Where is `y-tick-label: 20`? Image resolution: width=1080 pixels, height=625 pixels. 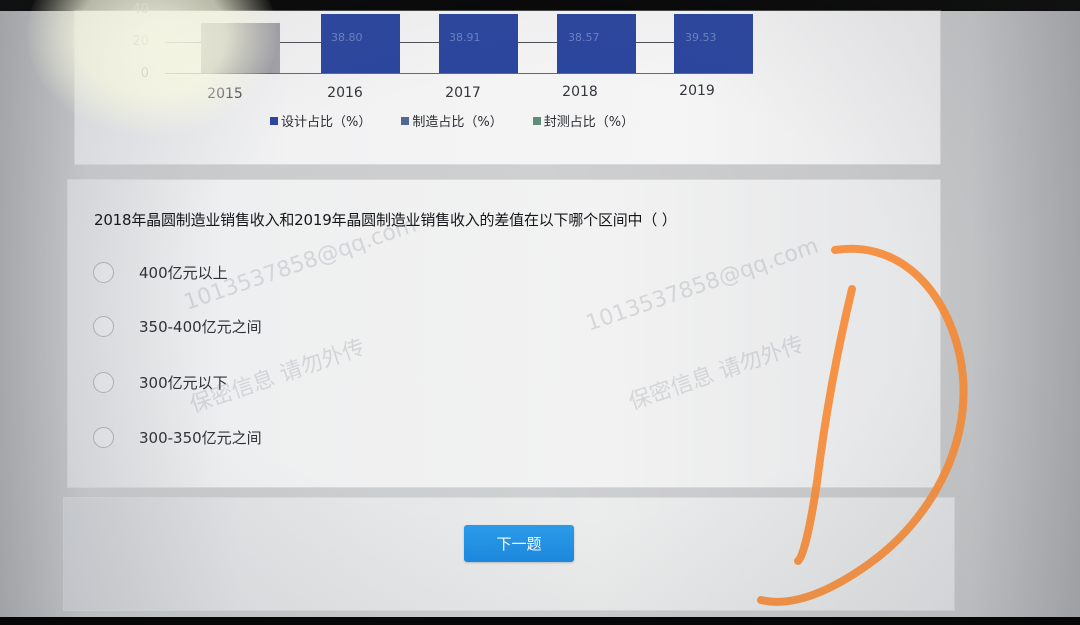 y-tick-label: 20 is located at coordinates (140, 41).